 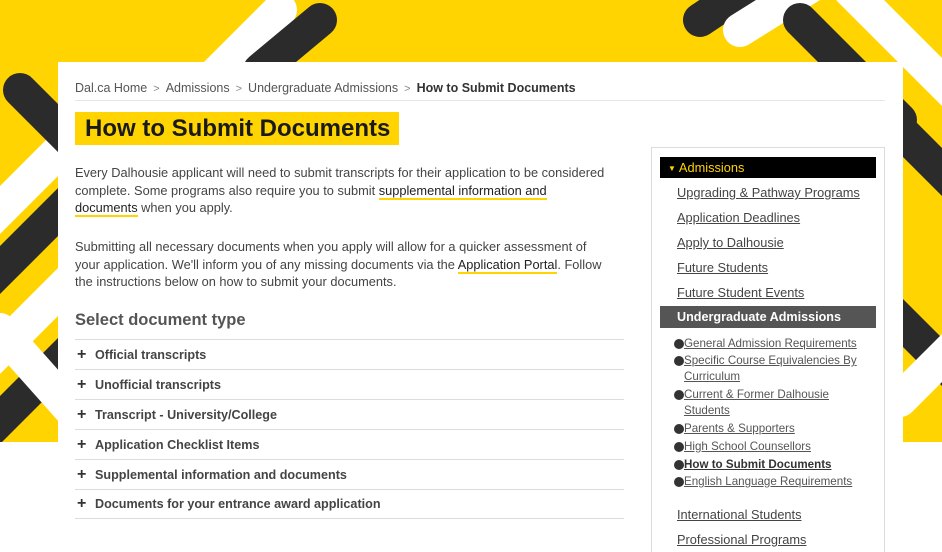 What do you see at coordinates (185, 207) in the screenshot?
I see `intro-text: when you apply.` at bounding box center [185, 207].